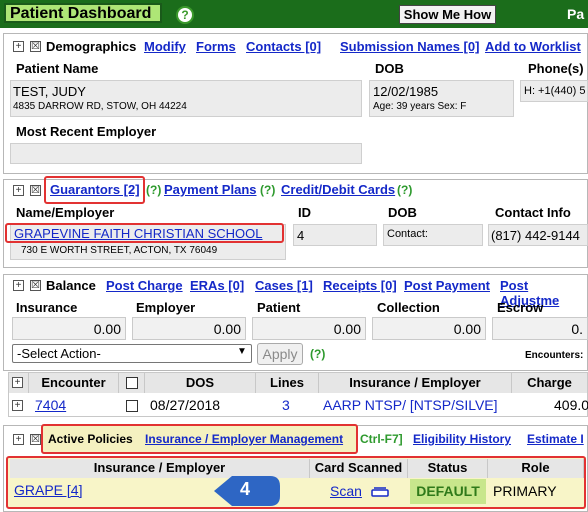 This screenshot has width=588, height=512. I want to click on expand-all-icon: +, so click(17, 382).